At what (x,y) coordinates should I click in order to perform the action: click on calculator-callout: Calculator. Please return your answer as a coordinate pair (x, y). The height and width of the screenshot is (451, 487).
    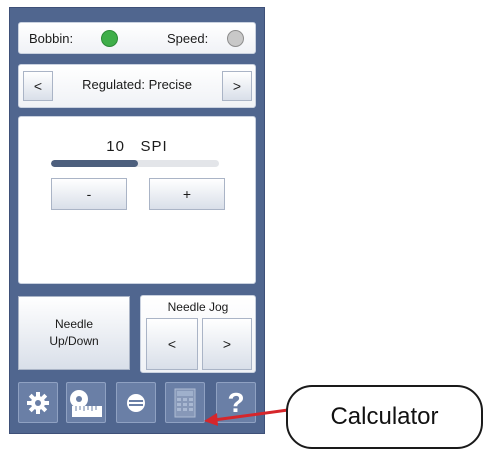
    Looking at the image, I should click on (384, 417).